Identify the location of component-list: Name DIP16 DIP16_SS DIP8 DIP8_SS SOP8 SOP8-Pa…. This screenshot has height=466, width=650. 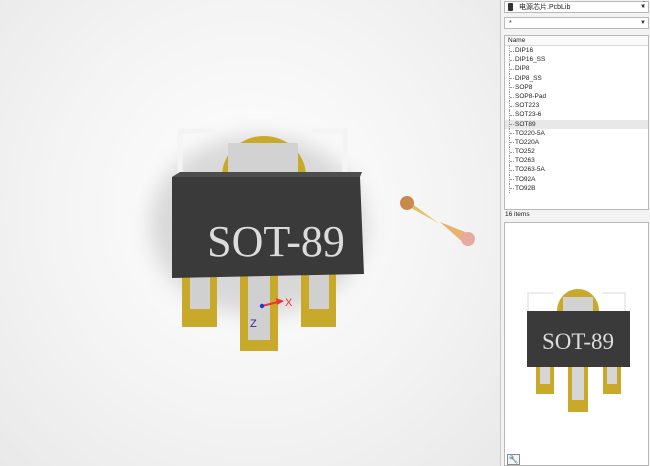
(576, 122).